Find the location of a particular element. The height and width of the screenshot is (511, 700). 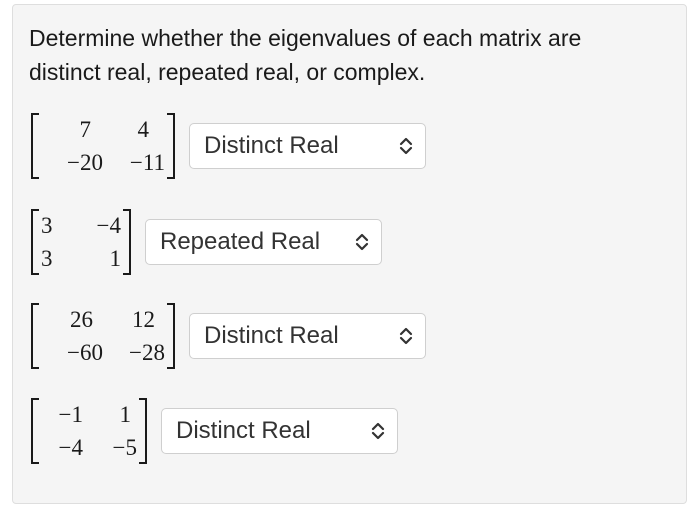

matrix-cells: 26 12 −60 −28 is located at coordinates (103, 336).